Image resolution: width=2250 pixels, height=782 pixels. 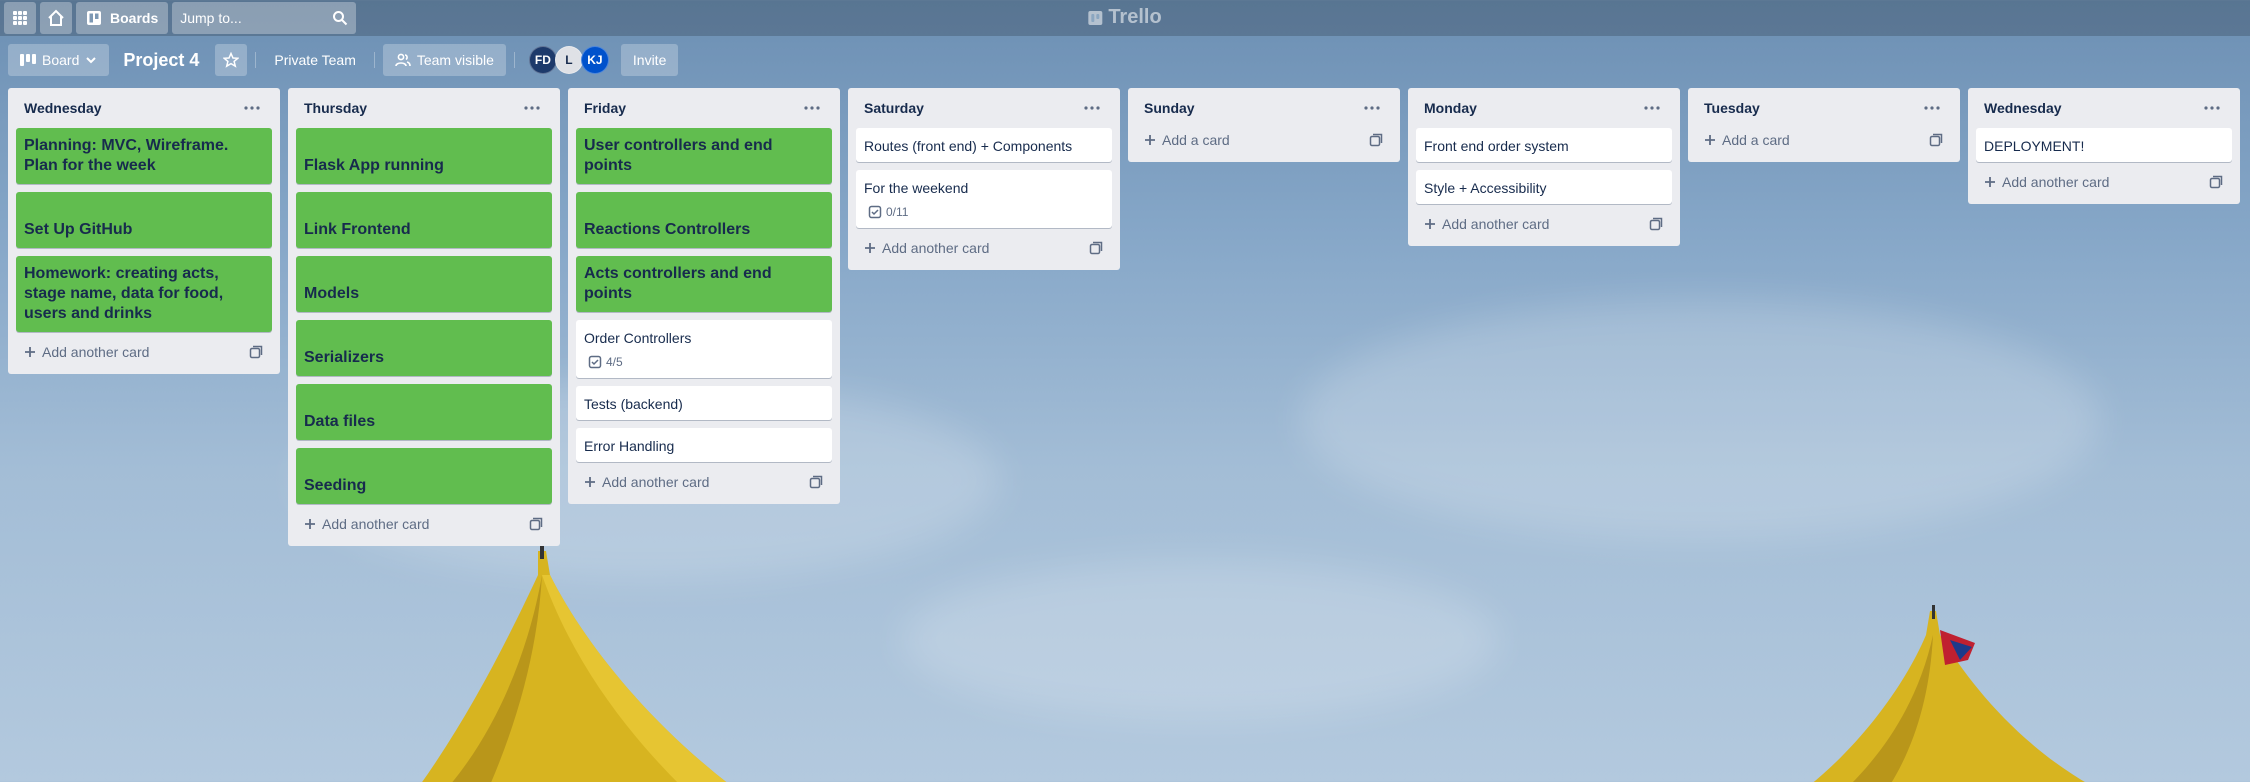 I want to click on card-title: Error Handling, so click(x=629, y=446).